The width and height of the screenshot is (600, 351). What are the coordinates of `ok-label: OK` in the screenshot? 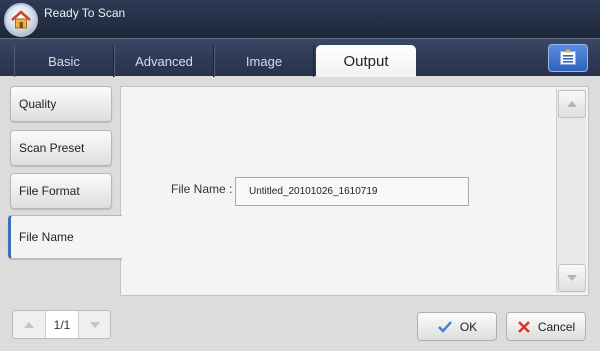 It's located at (468, 326).